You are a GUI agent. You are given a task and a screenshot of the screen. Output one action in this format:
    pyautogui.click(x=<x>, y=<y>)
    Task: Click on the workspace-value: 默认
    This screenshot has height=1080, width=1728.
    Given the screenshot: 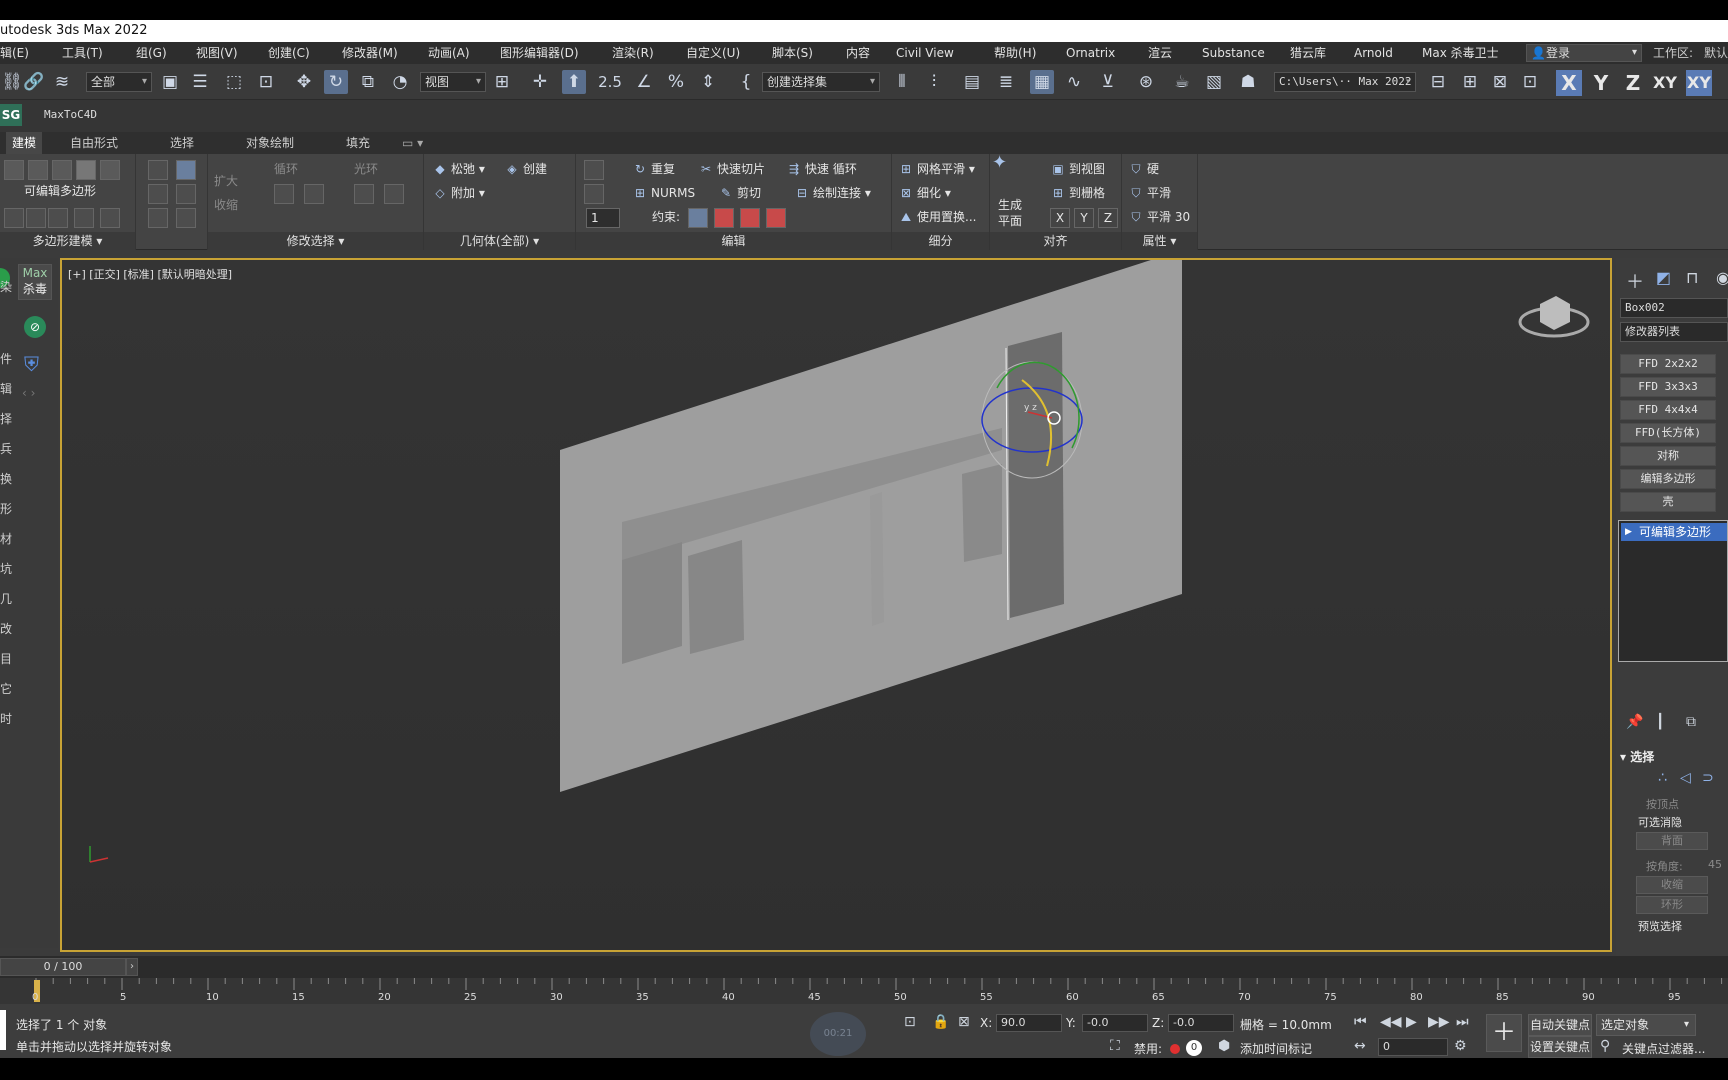 What is the action you would take?
    pyautogui.click(x=1716, y=53)
    